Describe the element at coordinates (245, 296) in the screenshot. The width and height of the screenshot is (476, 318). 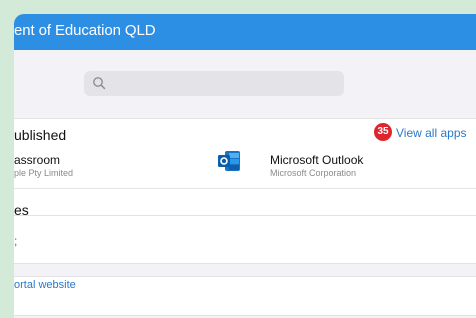
I see `portal-card` at that location.